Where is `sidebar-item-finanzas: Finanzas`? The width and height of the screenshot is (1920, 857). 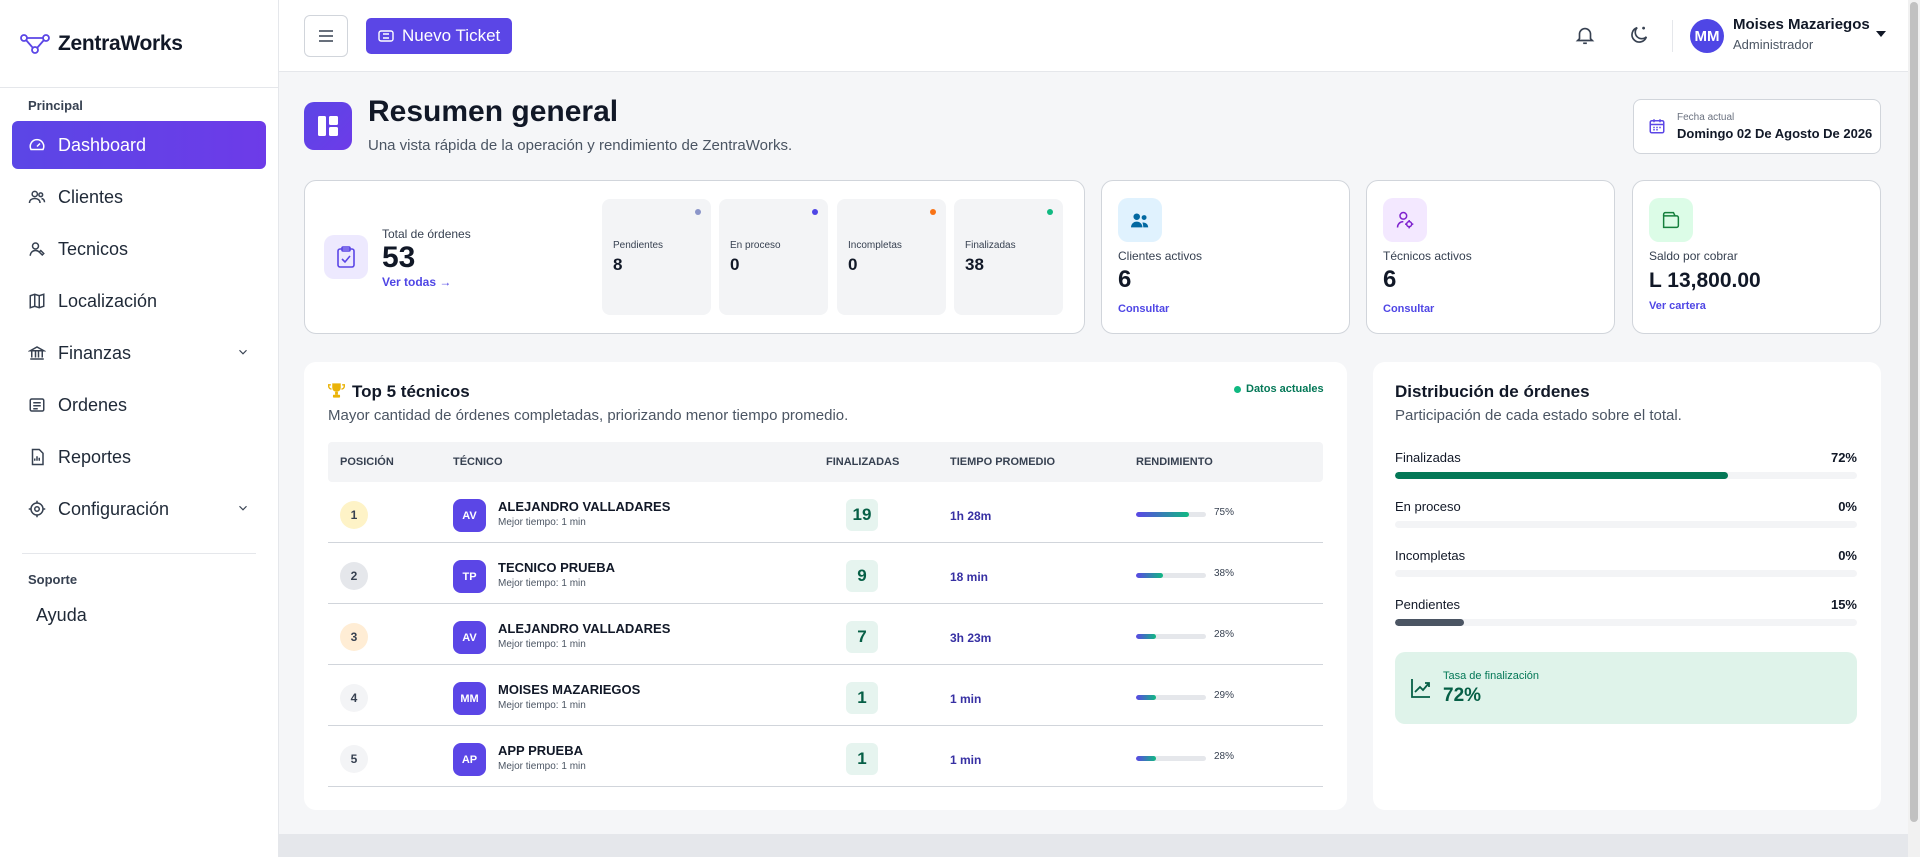 sidebar-item-finanzas: Finanzas is located at coordinates (139, 353).